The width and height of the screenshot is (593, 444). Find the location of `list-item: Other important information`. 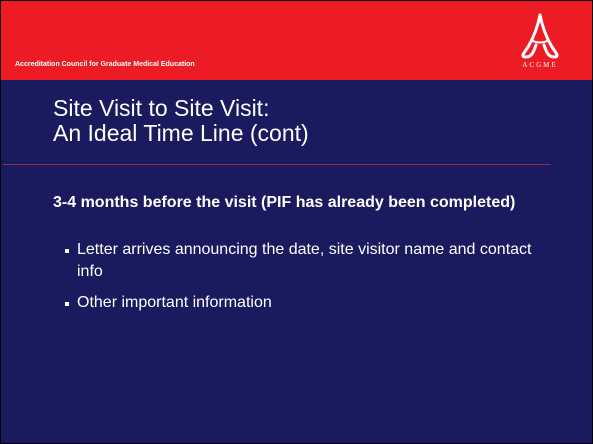

list-item: Other important information is located at coordinates (310, 303).